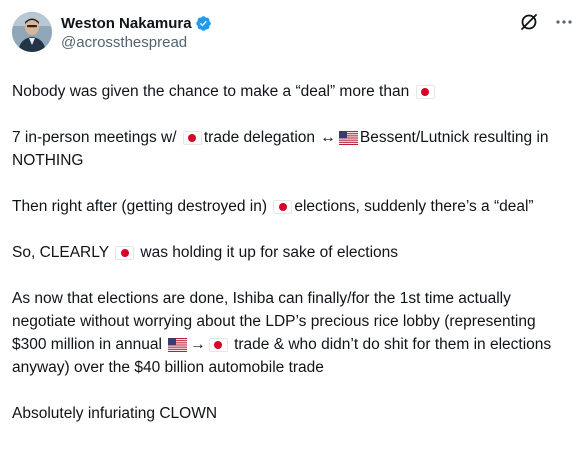 The width and height of the screenshot is (587, 464). Describe the element at coordinates (198, 344) in the screenshot. I see `right-arrow-icon: →` at that location.